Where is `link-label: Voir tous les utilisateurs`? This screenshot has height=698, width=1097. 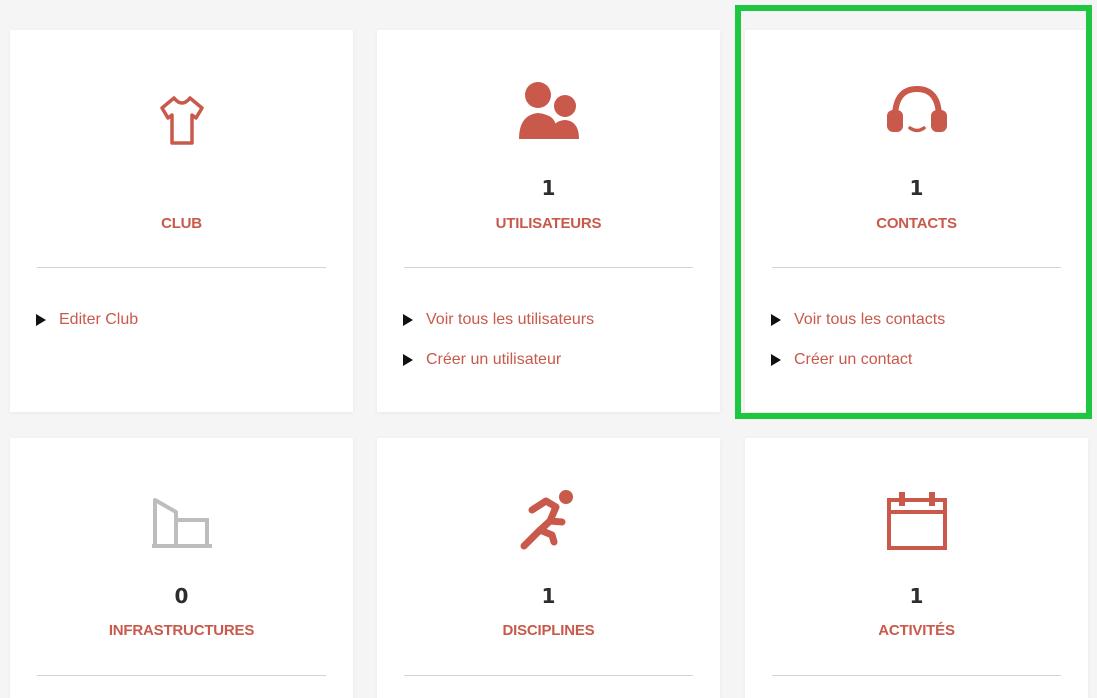 link-label: Voir tous les utilisateurs is located at coordinates (510, 319).